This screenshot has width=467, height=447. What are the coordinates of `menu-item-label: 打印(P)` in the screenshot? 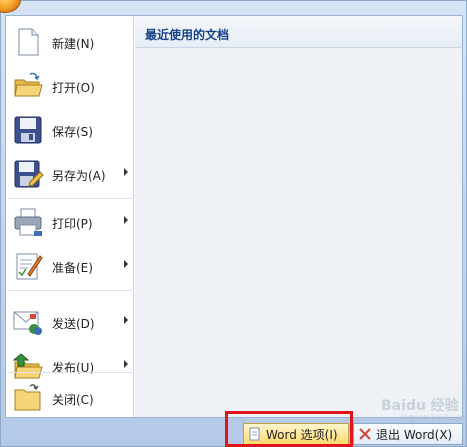 It's located at (72, 224).